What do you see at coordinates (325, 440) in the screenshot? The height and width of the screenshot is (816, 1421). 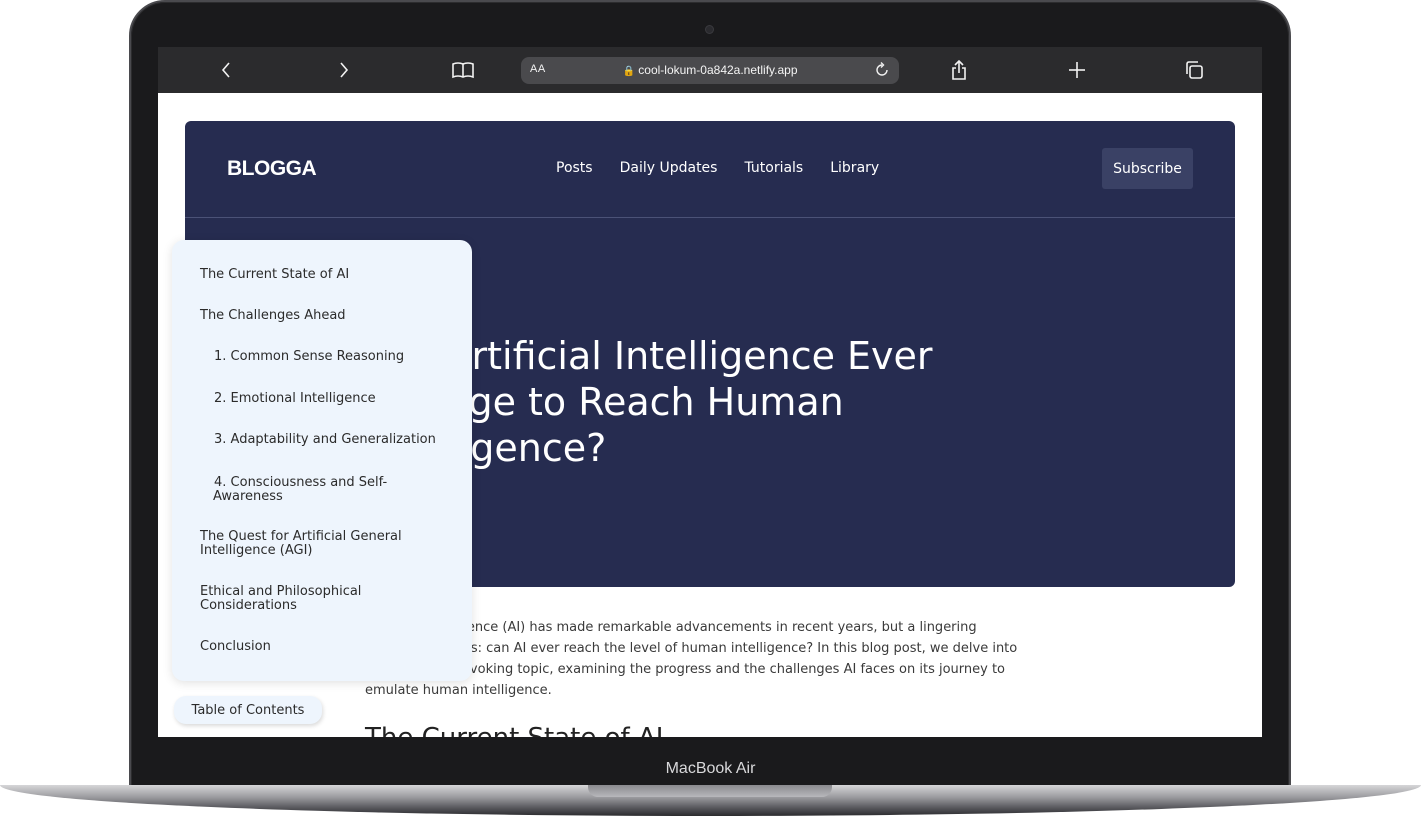 I see `toc-item: 3. Adaptability and Generalization` at bounding box center [325, 440].